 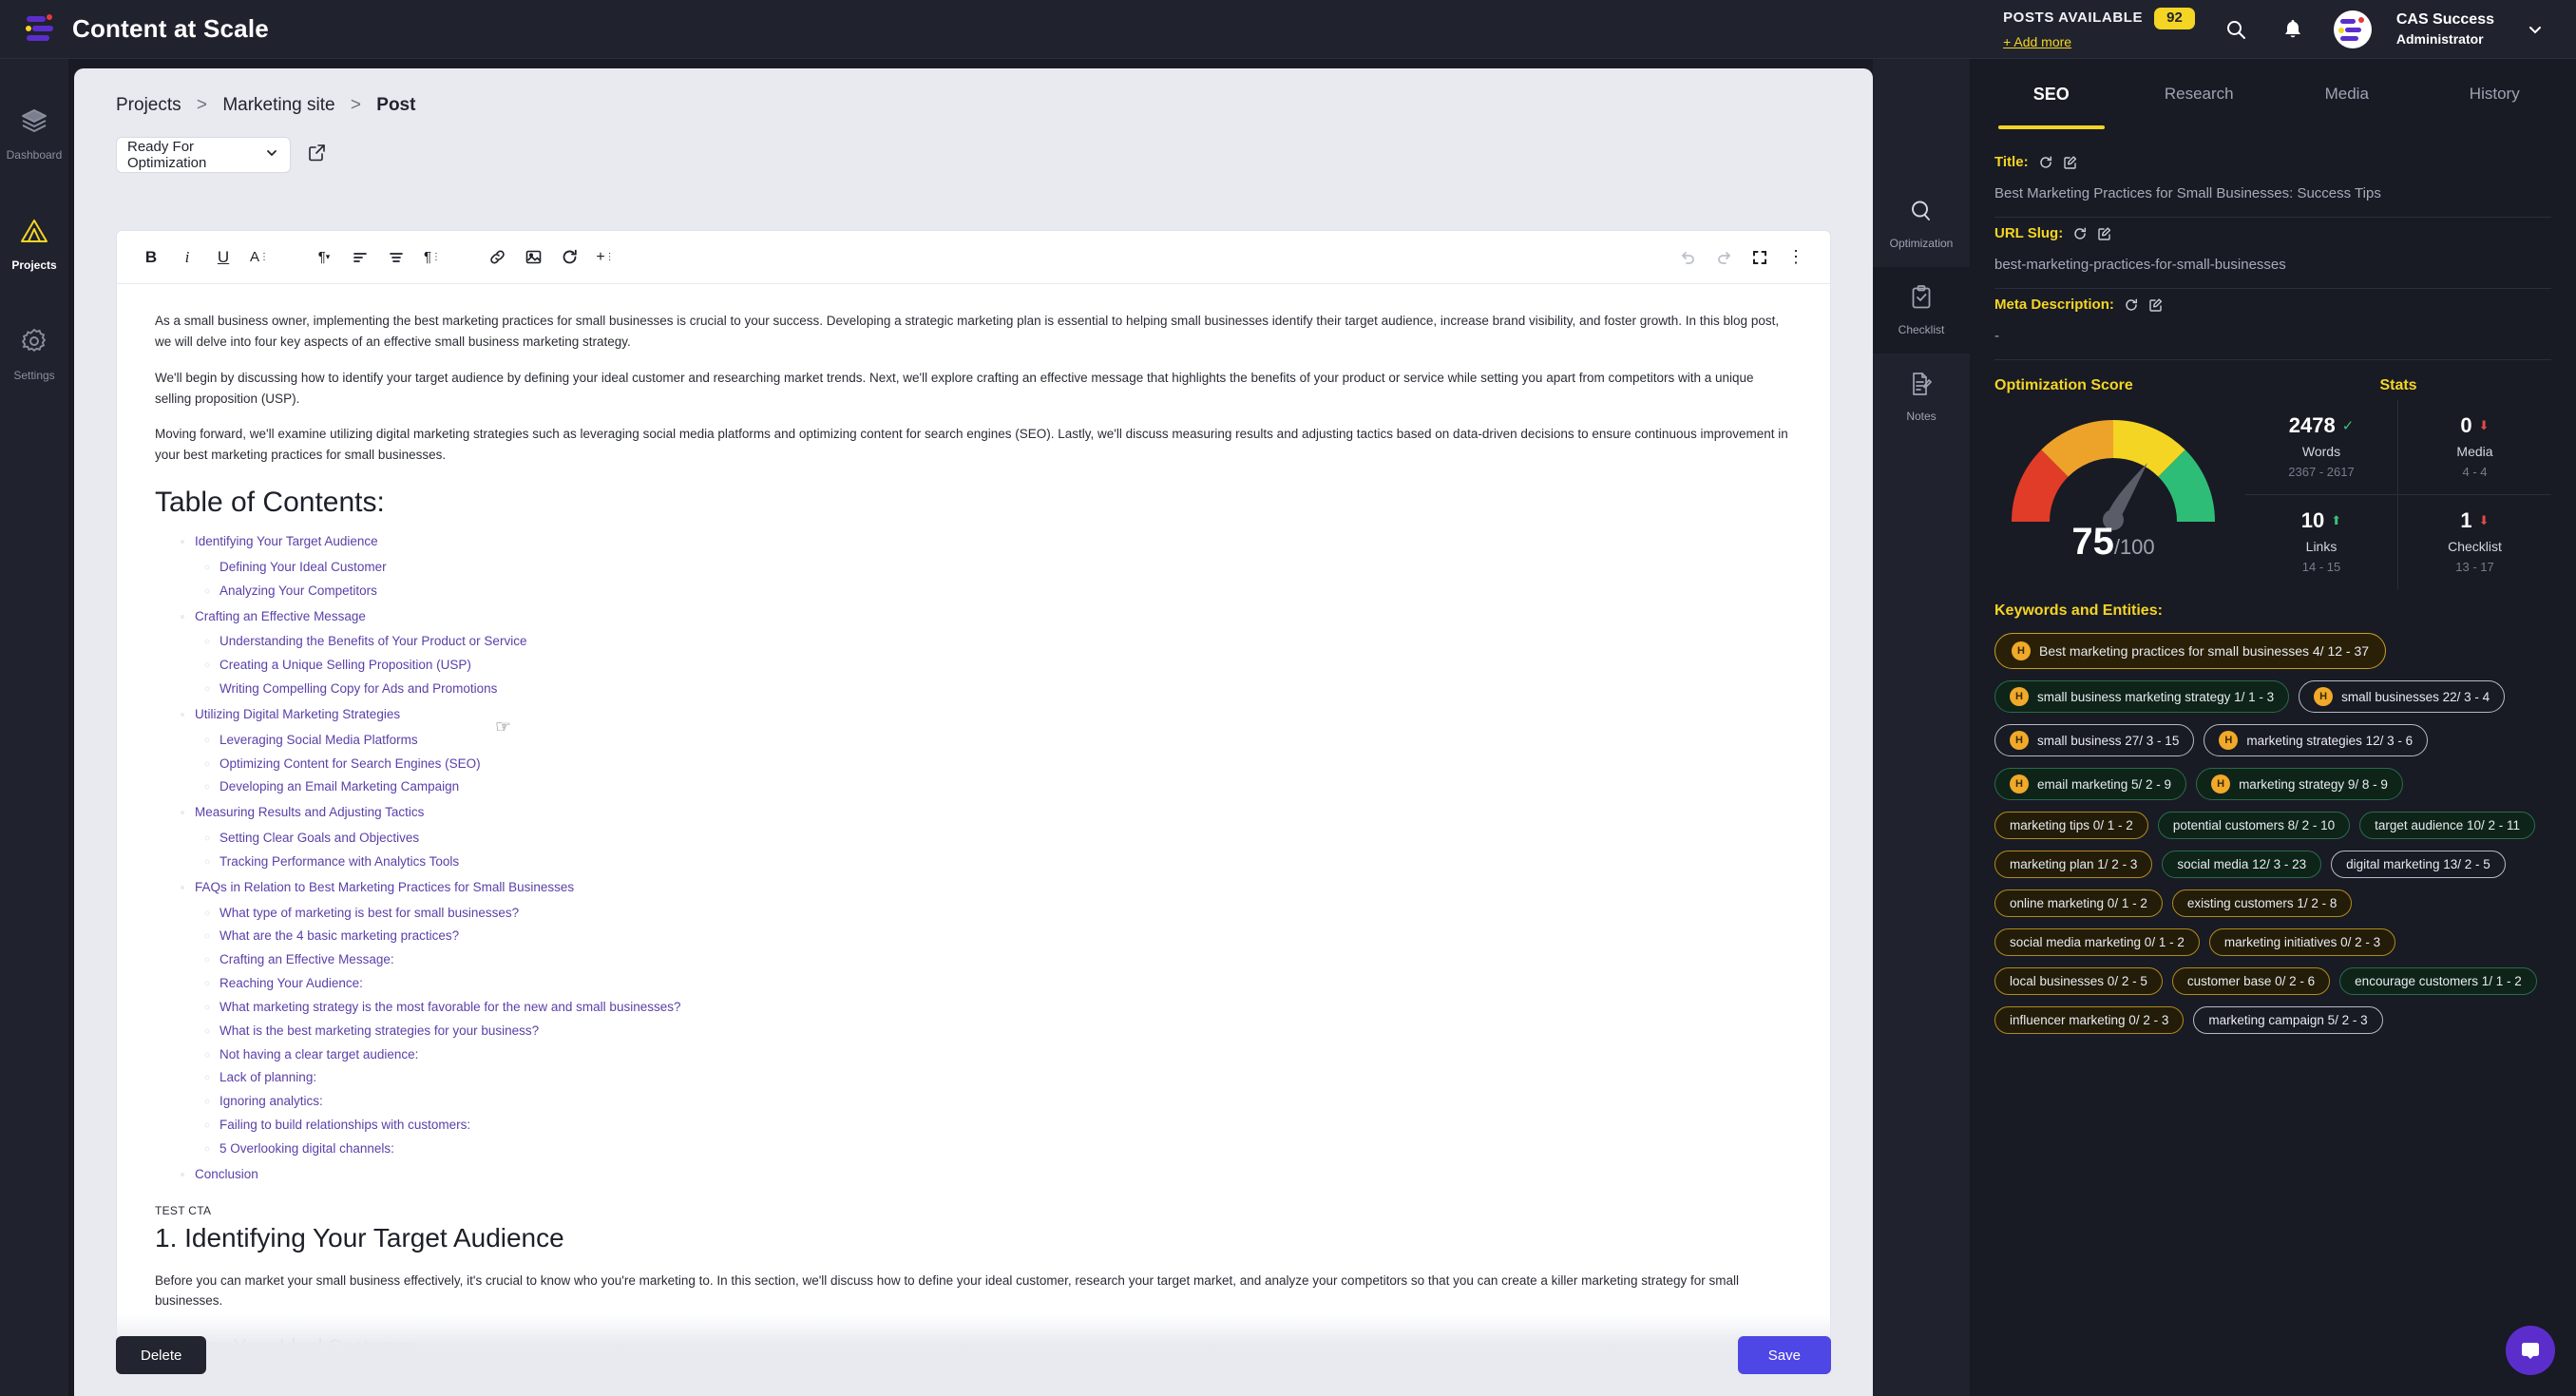 I want to click on more-options-icon: ⋮, so click(x=1796, y=257).